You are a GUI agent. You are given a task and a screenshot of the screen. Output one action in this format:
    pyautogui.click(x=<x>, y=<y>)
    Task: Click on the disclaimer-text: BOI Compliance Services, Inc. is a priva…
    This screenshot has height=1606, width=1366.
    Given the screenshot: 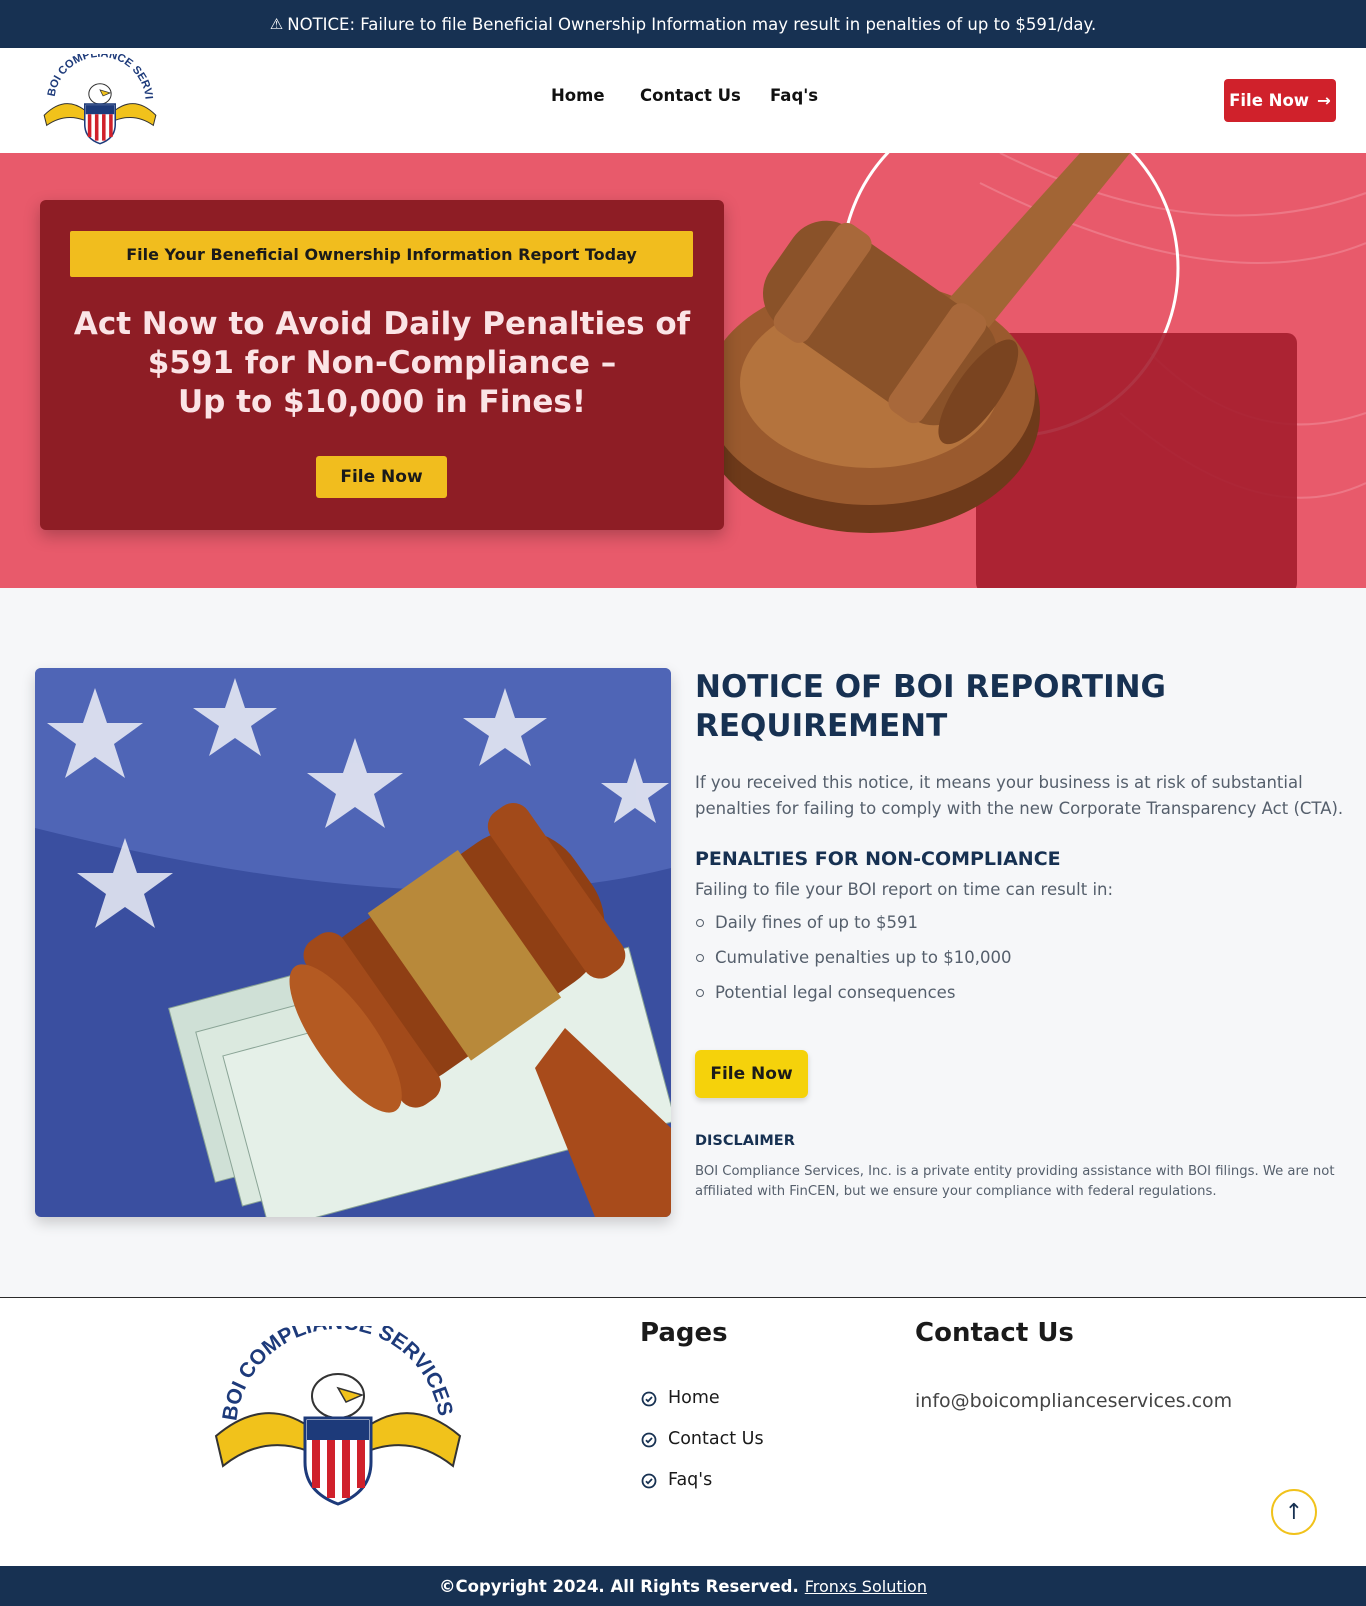 What is the action you would take?
    pyautogui.click(x=1015, y=1181)
    